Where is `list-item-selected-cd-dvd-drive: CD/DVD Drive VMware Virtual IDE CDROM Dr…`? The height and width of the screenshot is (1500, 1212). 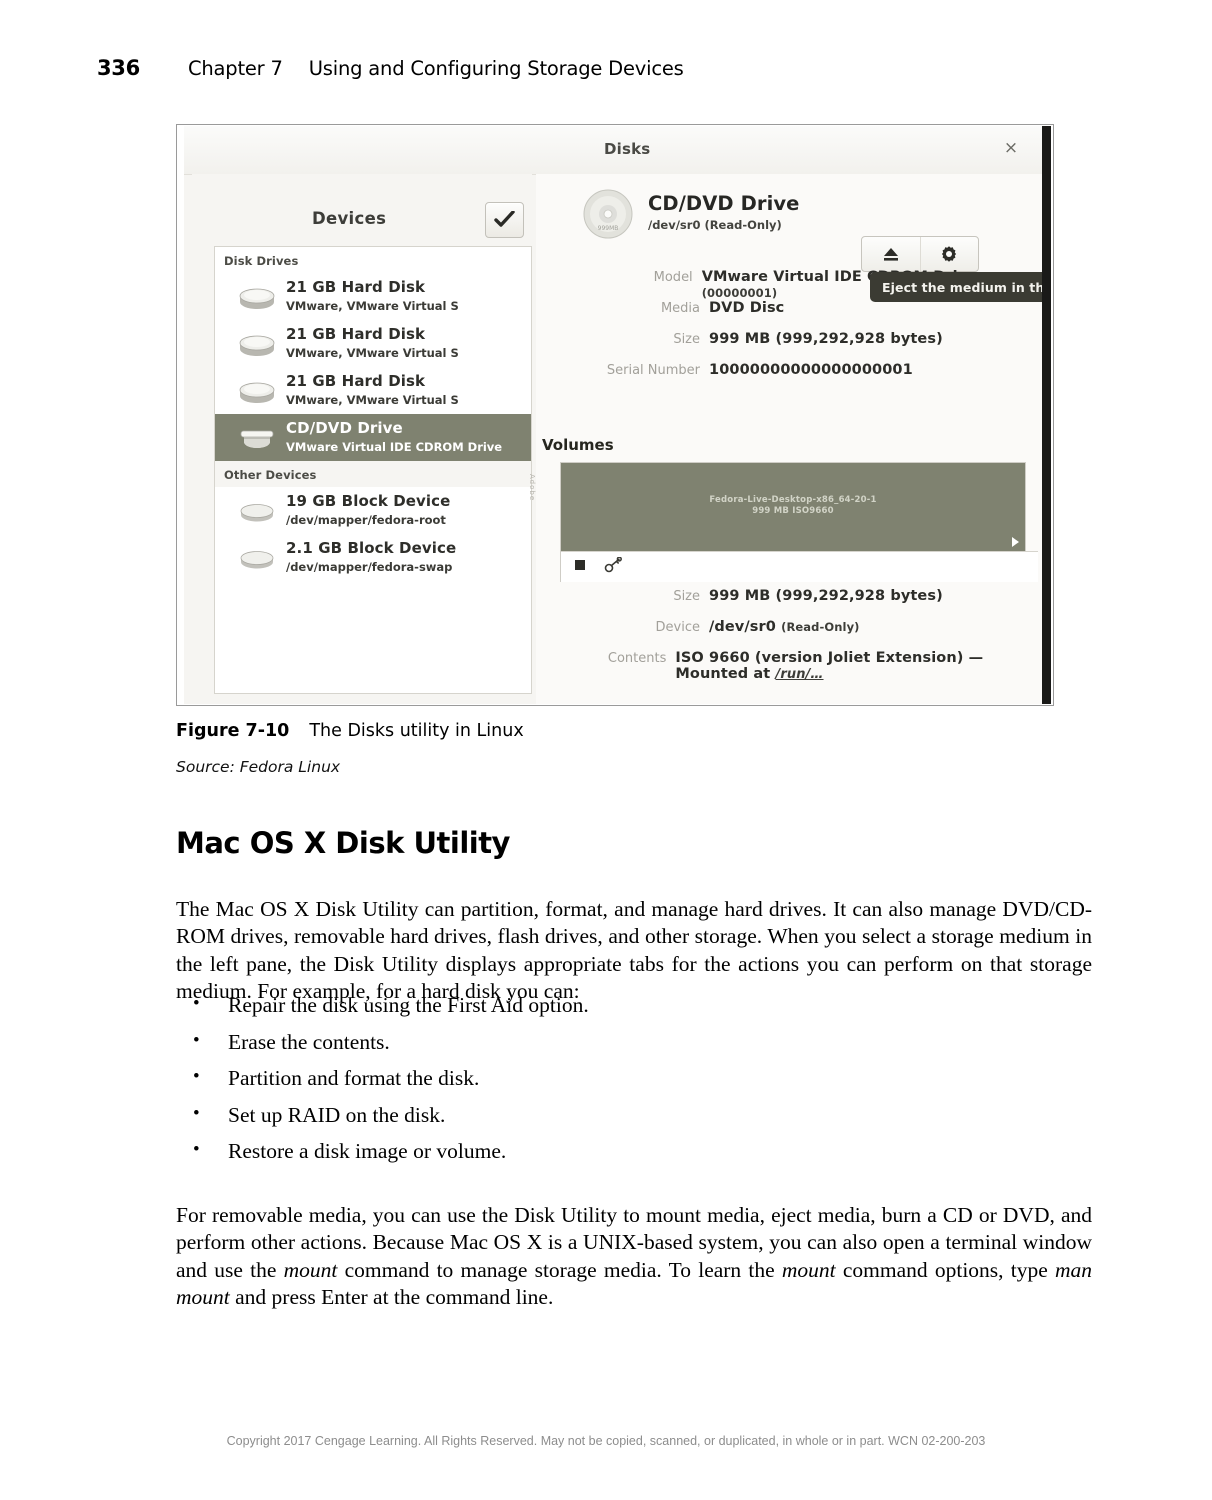
list-item-selected-cd-dvd-drive: CD/DVD Drive VMware Virtual IDE CDROM Dr… is located at coordinates (373, 437).